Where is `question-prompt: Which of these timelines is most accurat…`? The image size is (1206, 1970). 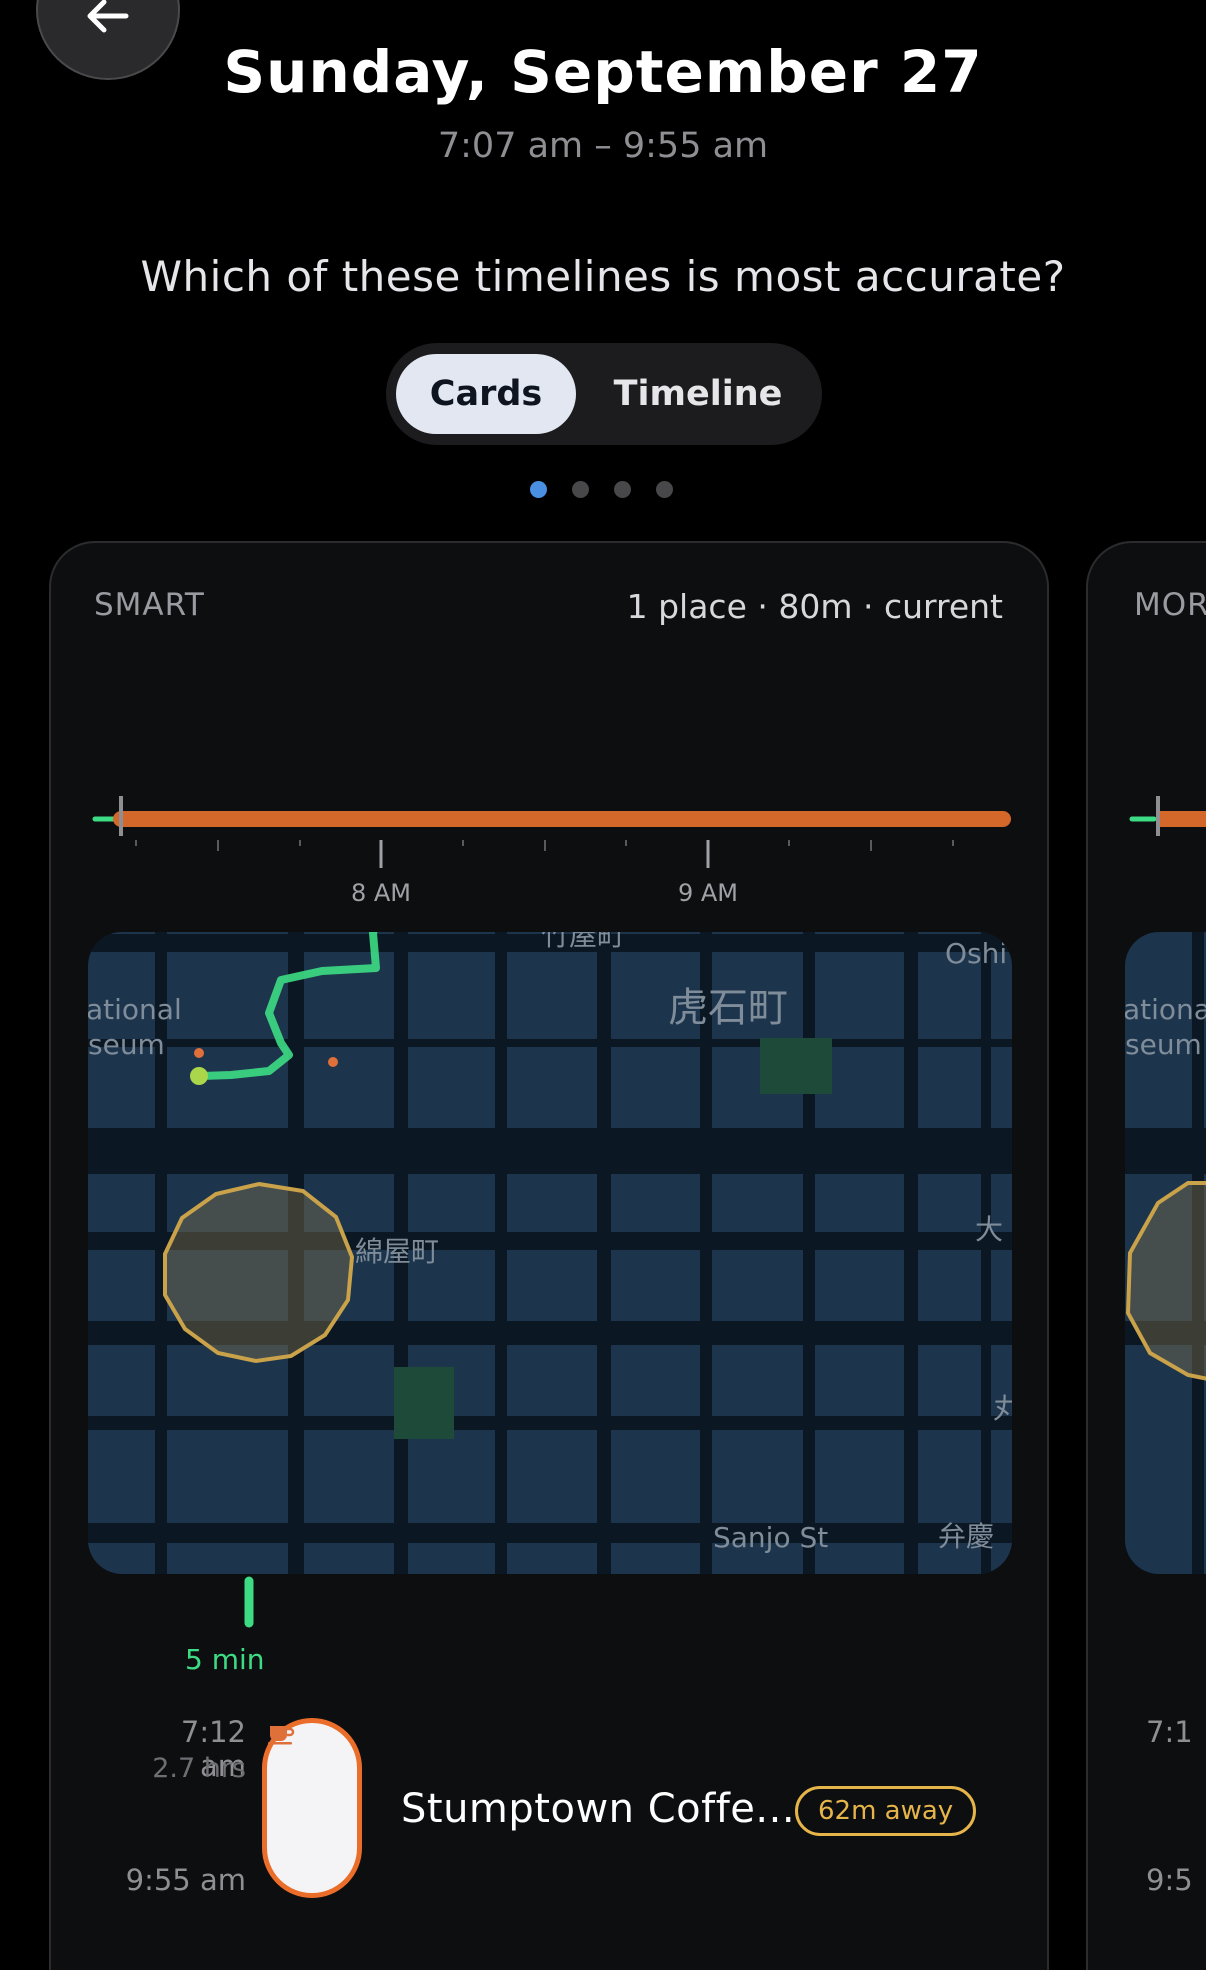 question-prompt: Which of these timelines is most accurat… is located at coordinates (603, 276).